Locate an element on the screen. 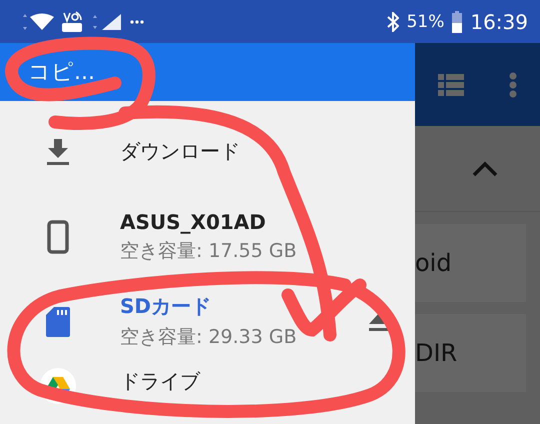 The width and height of the screenshot is (540, 424). wifi-icon is located at coordinates (37, 21).